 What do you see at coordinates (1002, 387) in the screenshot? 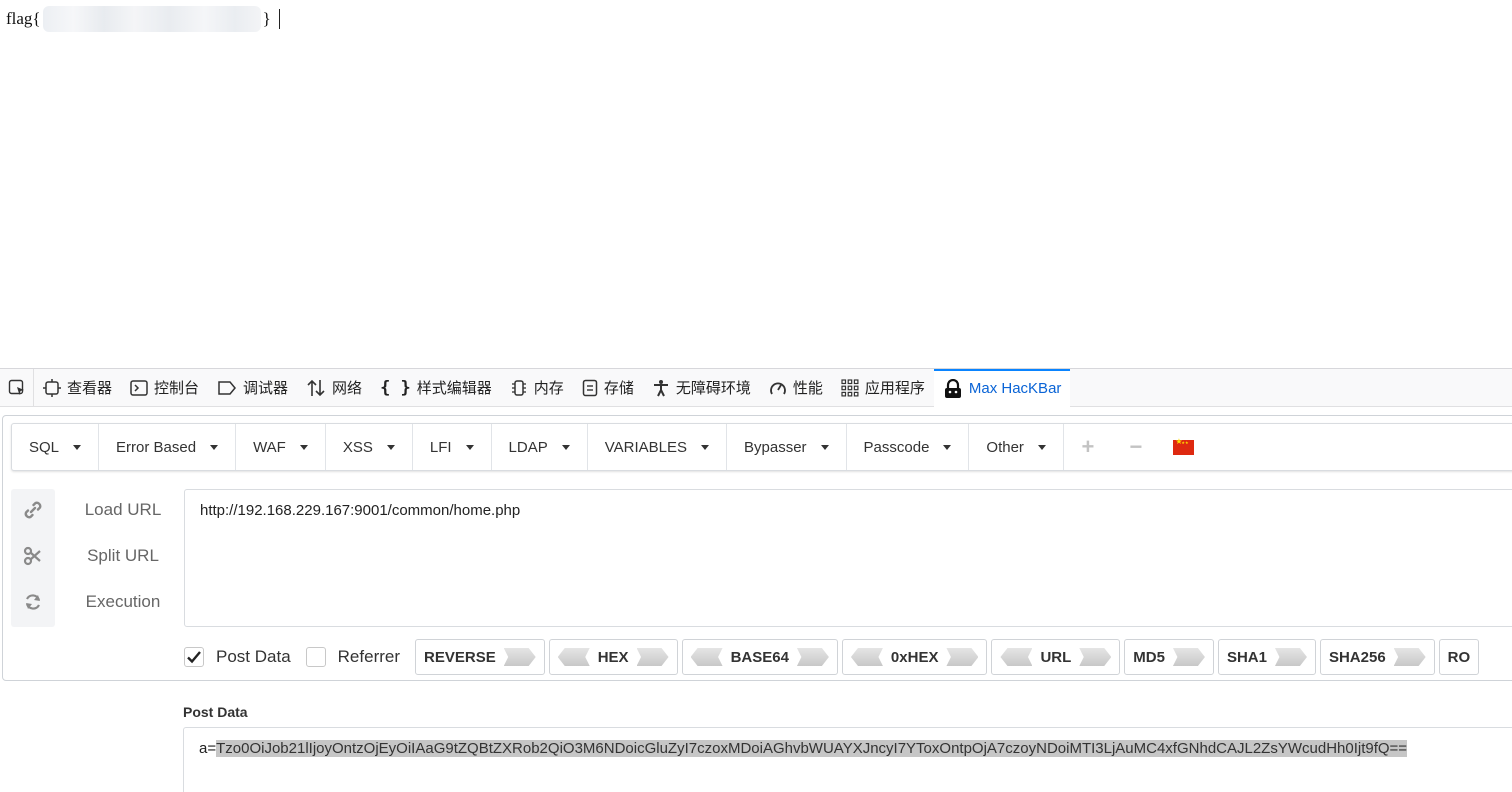
I see `tab-max-hackbar: Max HacKBar` at bounding box center [1002, 387].